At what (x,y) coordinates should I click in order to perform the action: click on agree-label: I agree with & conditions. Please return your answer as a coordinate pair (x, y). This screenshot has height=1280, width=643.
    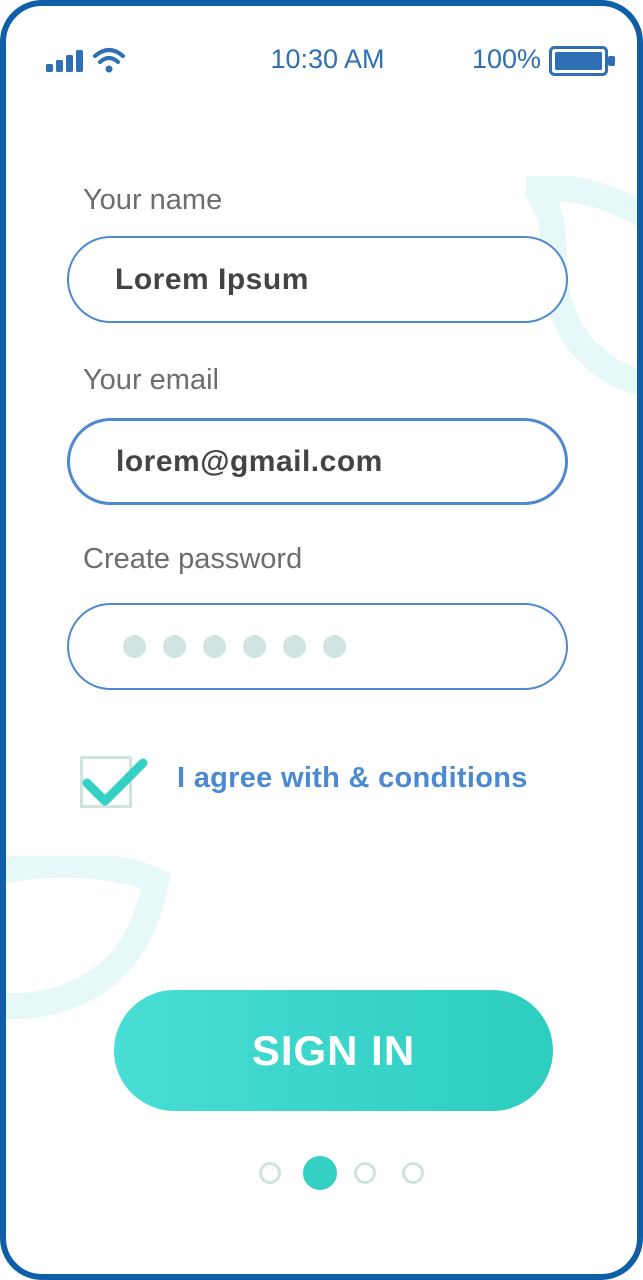
    Looking at the image, I should click on (352, 778).